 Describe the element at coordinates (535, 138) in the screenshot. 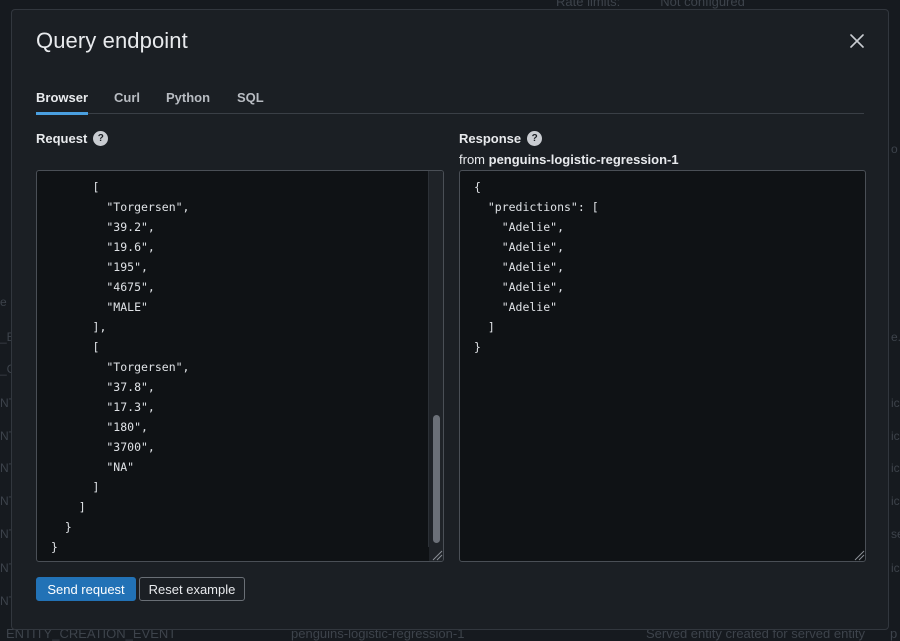

I see `response-help-icon: ?` at that location.